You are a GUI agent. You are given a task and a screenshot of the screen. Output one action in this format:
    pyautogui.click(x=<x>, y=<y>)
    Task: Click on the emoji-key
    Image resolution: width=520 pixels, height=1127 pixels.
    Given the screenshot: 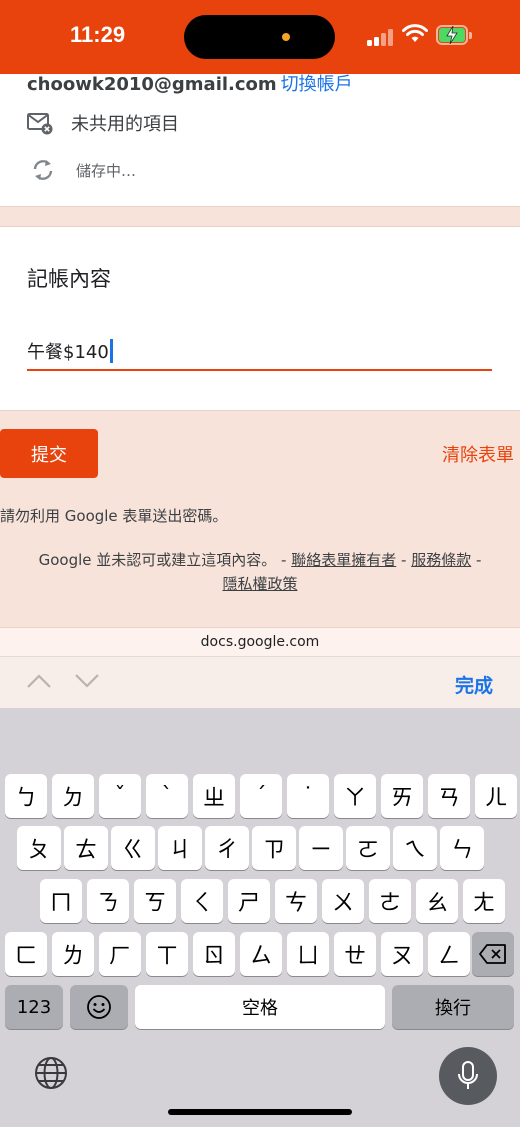 What is the action you would take?
    pyautogui.click(x=99, y=1007)
    